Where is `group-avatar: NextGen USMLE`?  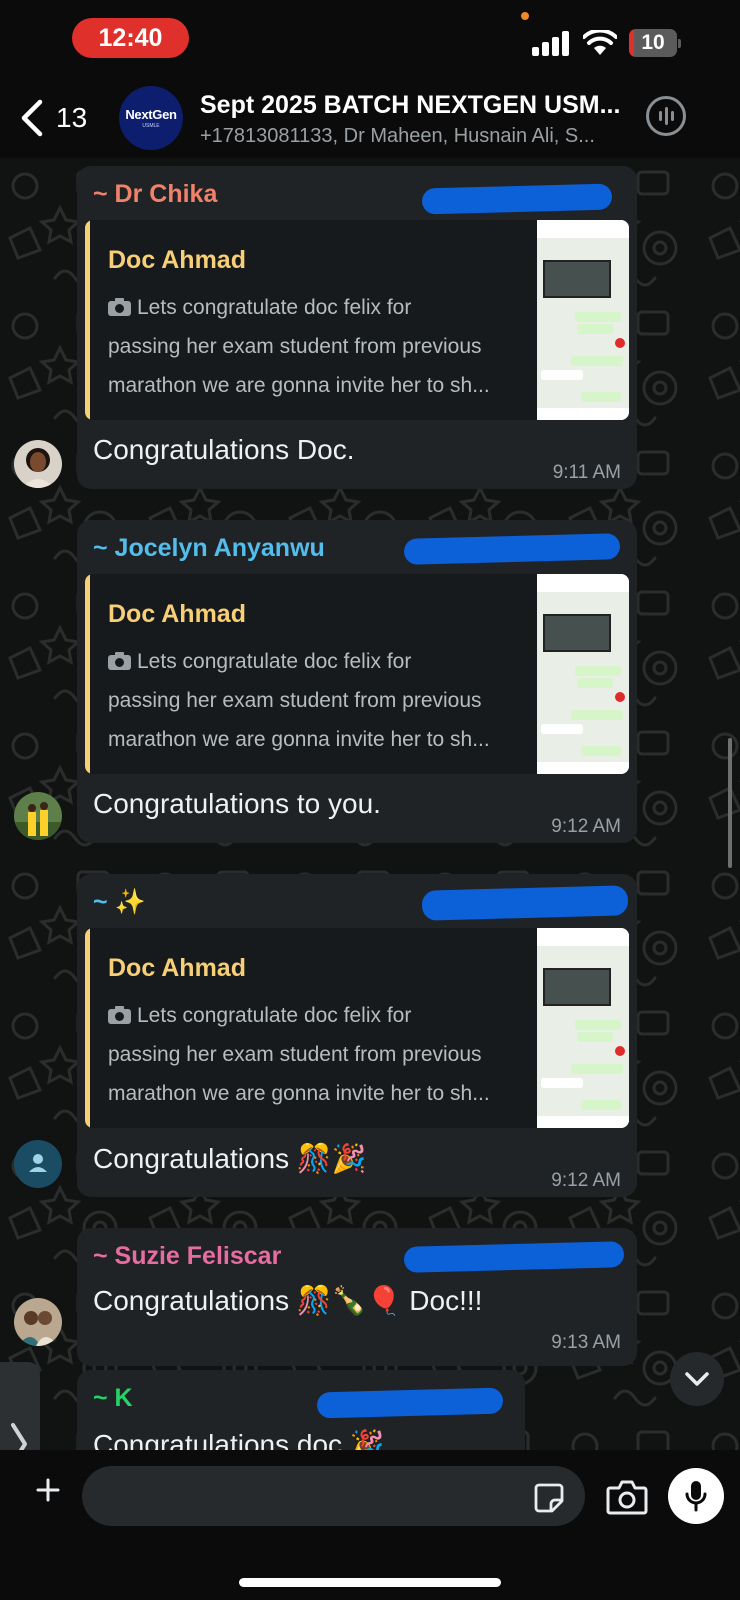 group-avatar: NextGen USMLE is located at coordinates (151, 118).